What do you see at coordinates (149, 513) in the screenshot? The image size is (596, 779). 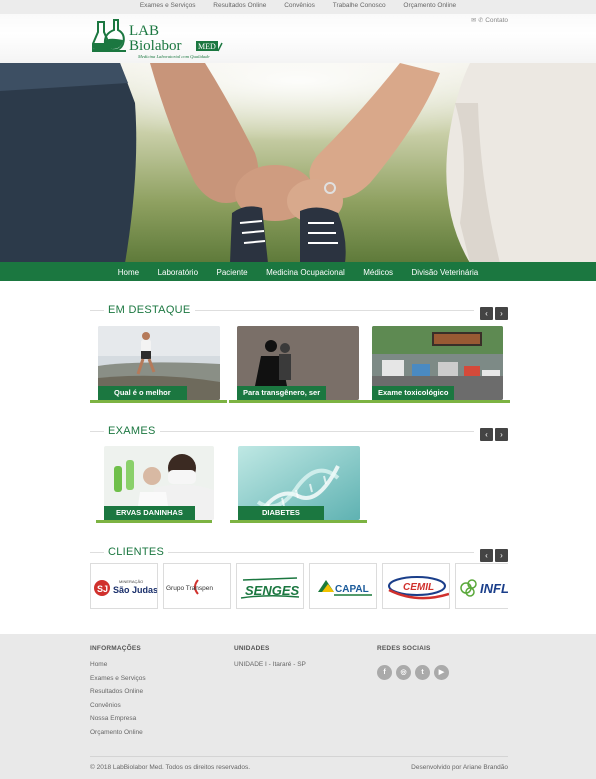 I see `card-caption: ERVAS DANINHAS` at bounding box center [149, 513].